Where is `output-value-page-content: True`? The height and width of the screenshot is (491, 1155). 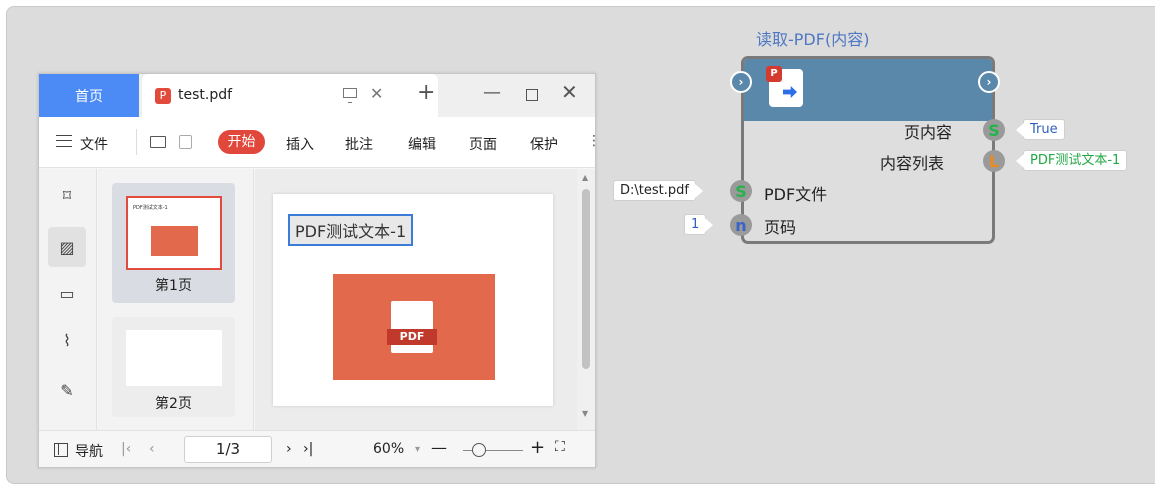 output-value-page-content: True is located at coordinates (1040, 129).